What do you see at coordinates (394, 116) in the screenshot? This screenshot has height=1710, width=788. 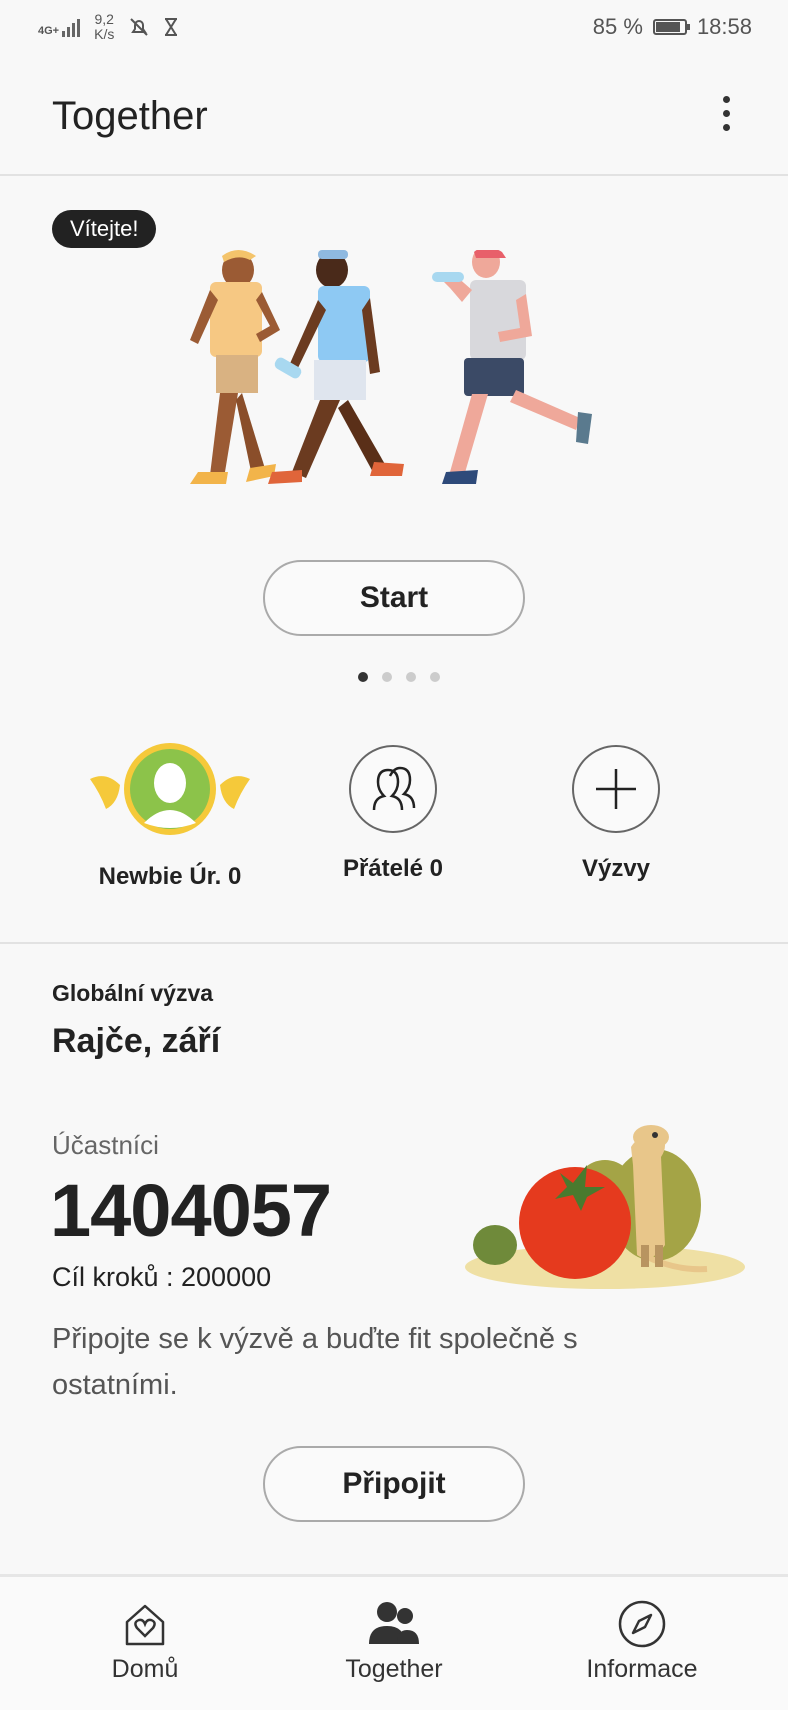 I see `app-bar: Together` at bounding box center [394, 116].